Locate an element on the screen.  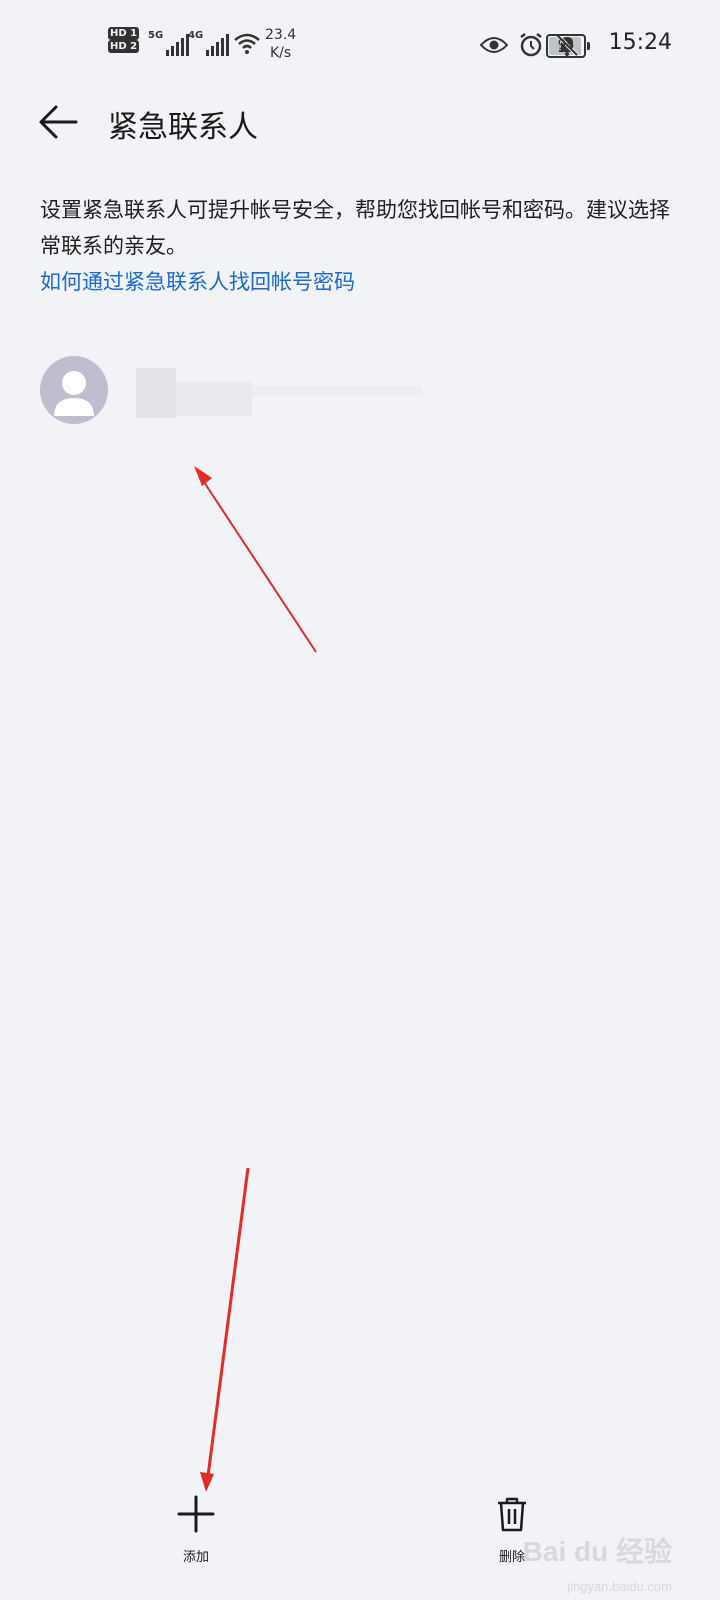
network-5g-label: 5G is located at coordinates (156, 35).